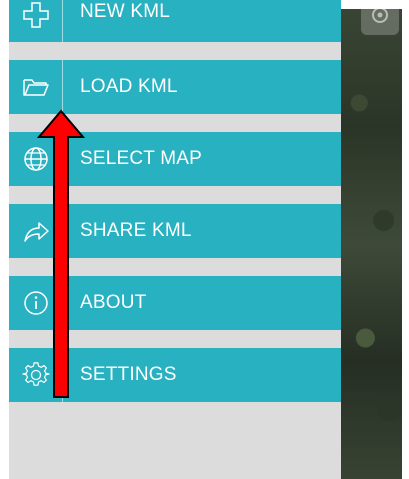 Image resolution: width=409 pixels, height=479 pixels. What do you see at coordinates (35, 303) in the screenshot?
I see `info-icon` at bounding box center [35, 303].